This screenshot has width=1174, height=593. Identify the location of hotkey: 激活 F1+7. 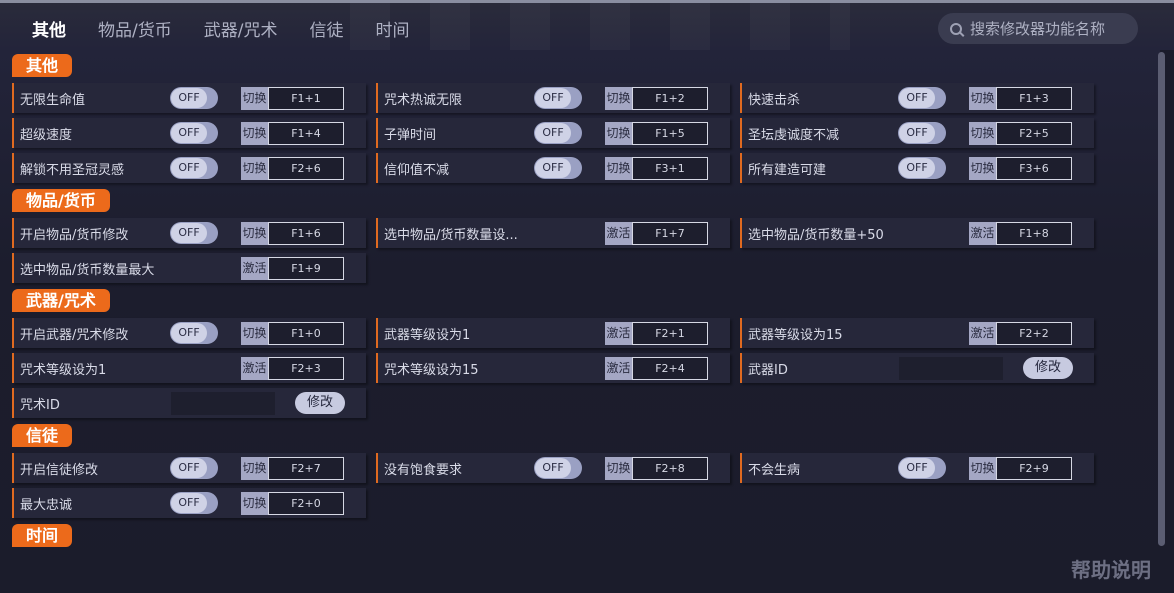
(656, 233).